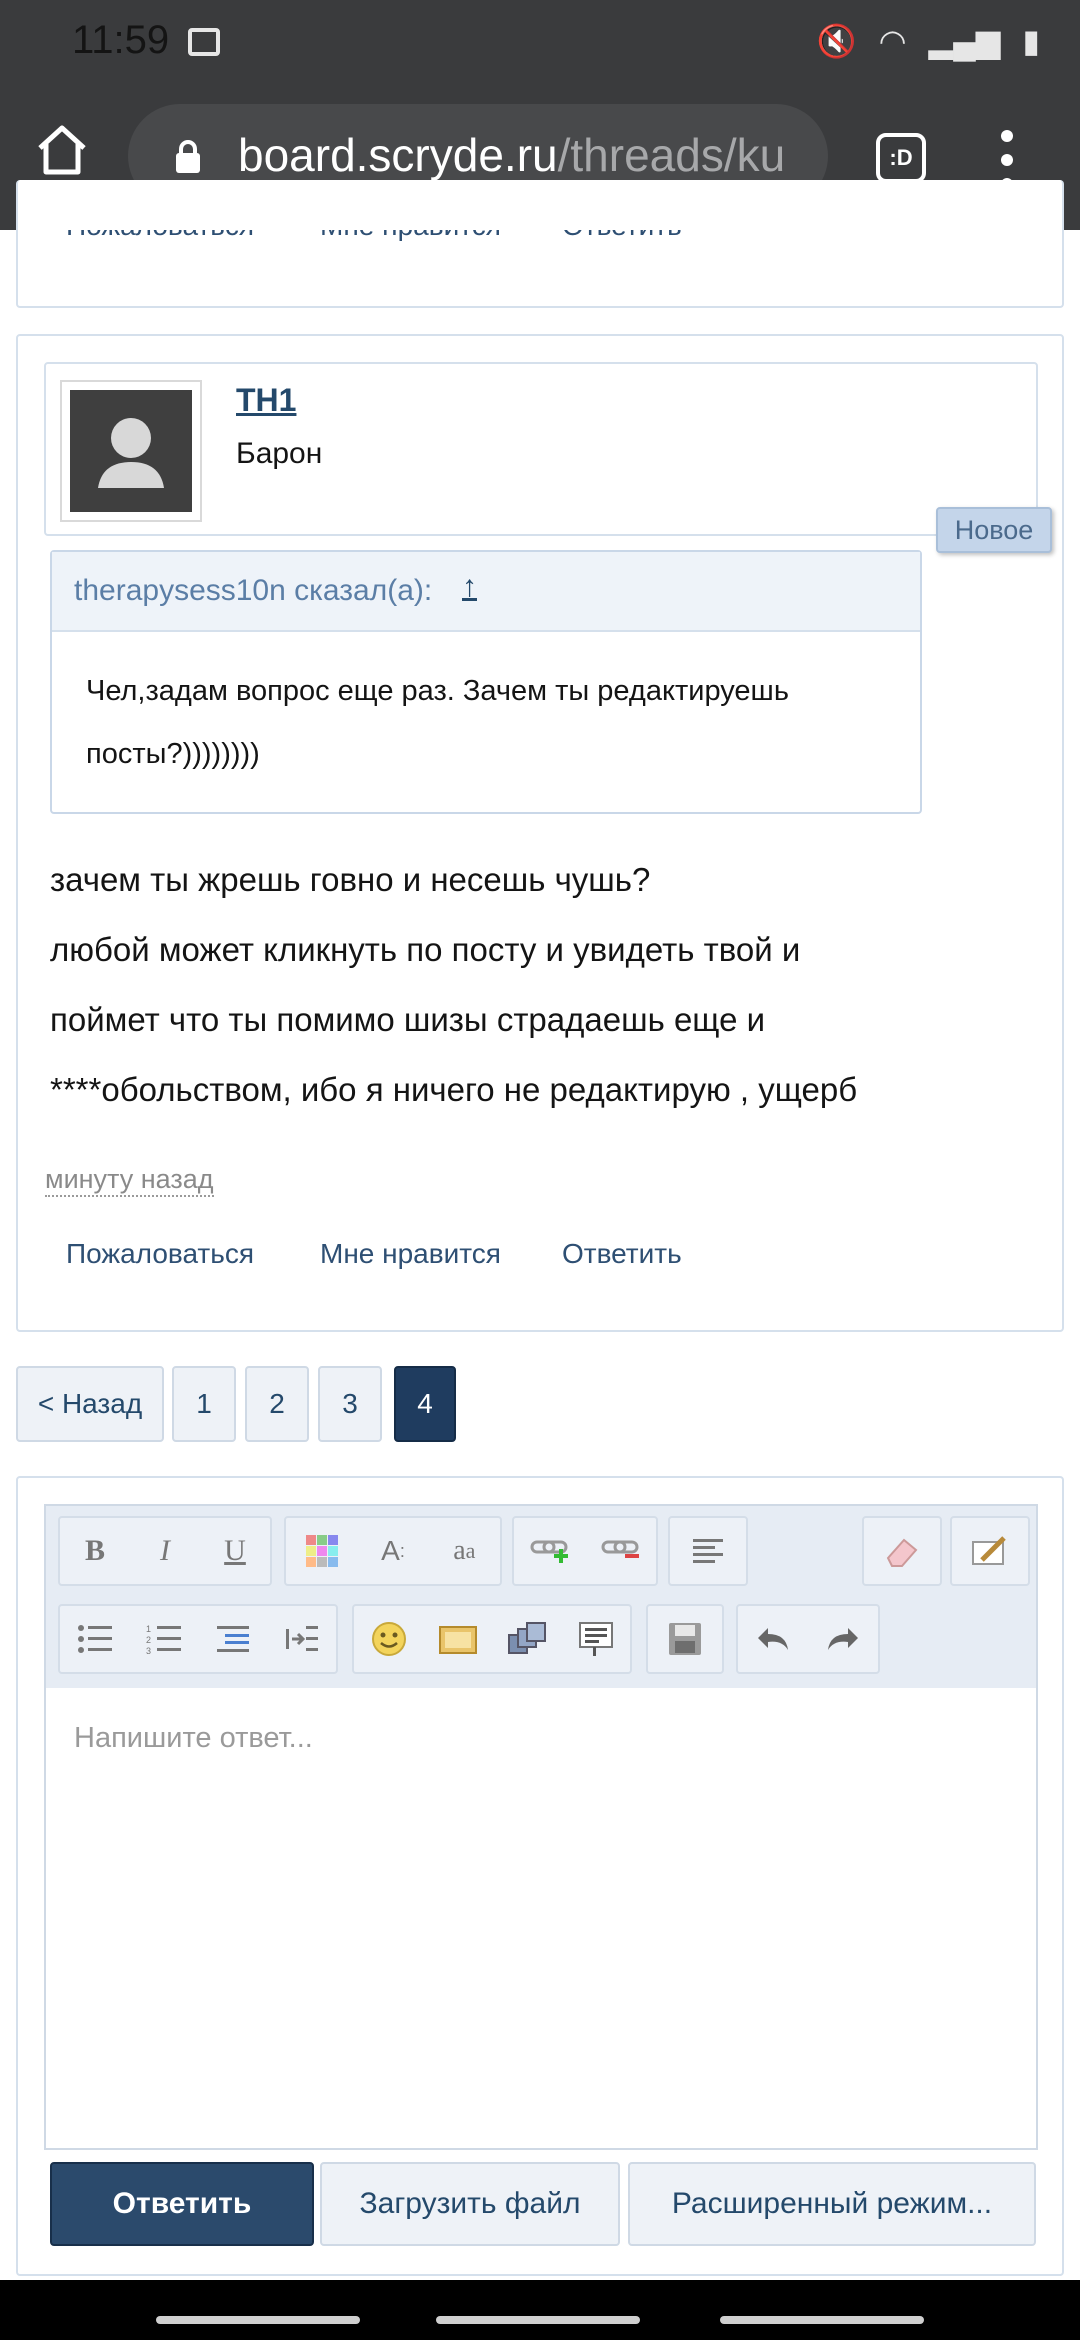  What do you see at coordinates (773, 1639) in the screenshot?
I see `undo-icon` at bounding box center [773, 1639].